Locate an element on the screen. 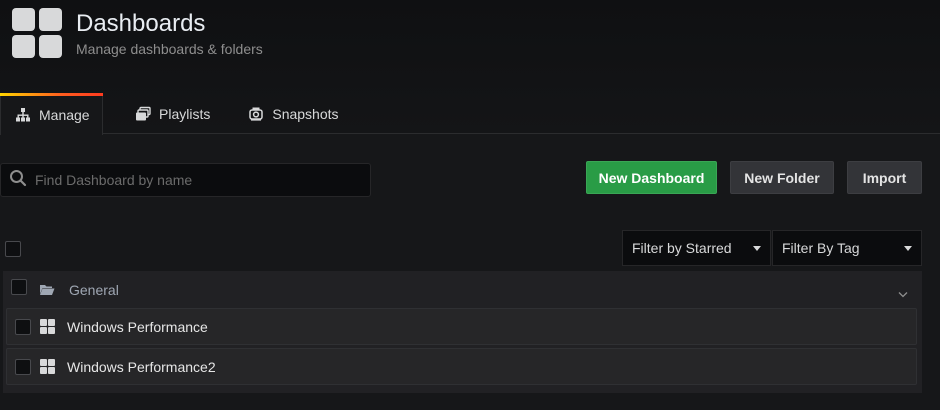  tab-playlists-label: Playlists is located at coordinates (185, 113).